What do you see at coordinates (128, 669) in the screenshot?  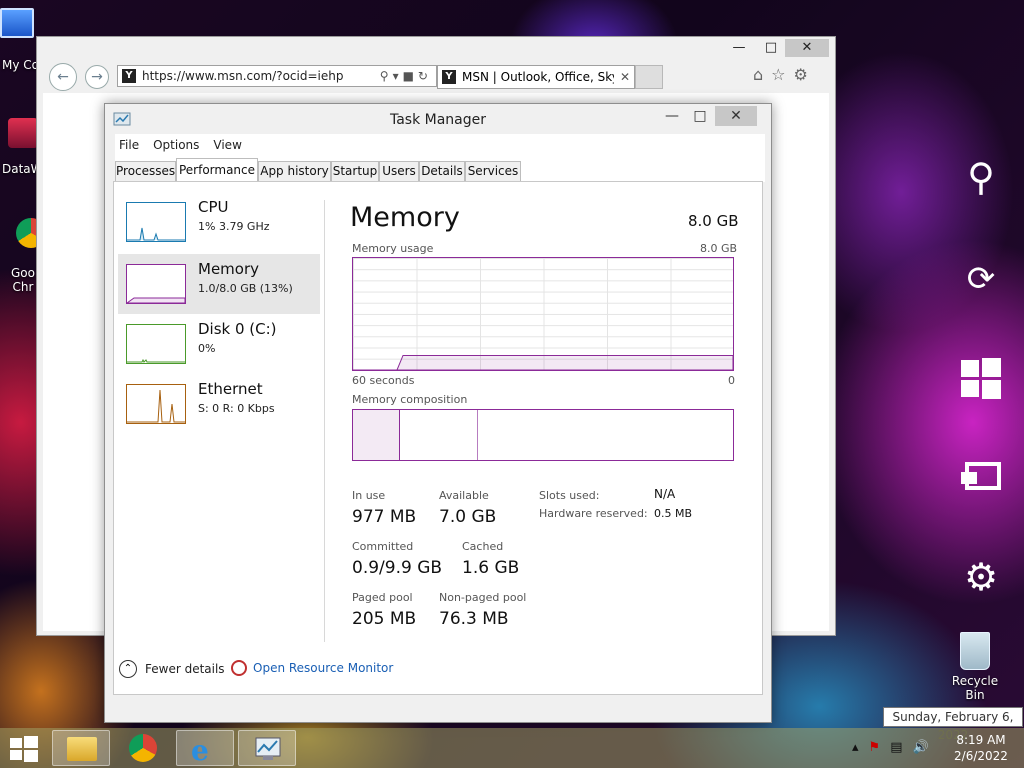 I see `chevron-up-icon: ⌃` at bounding box center [128, 669].